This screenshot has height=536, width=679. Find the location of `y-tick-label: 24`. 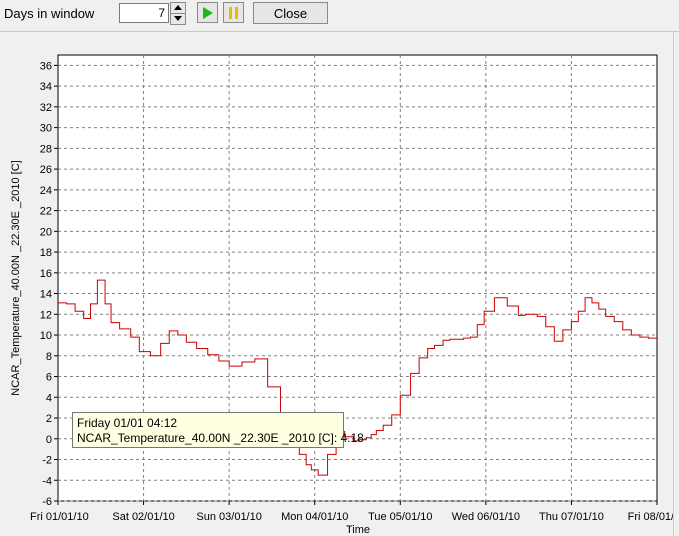

y-tick-label: 24 is located at coordinates (46, 191).